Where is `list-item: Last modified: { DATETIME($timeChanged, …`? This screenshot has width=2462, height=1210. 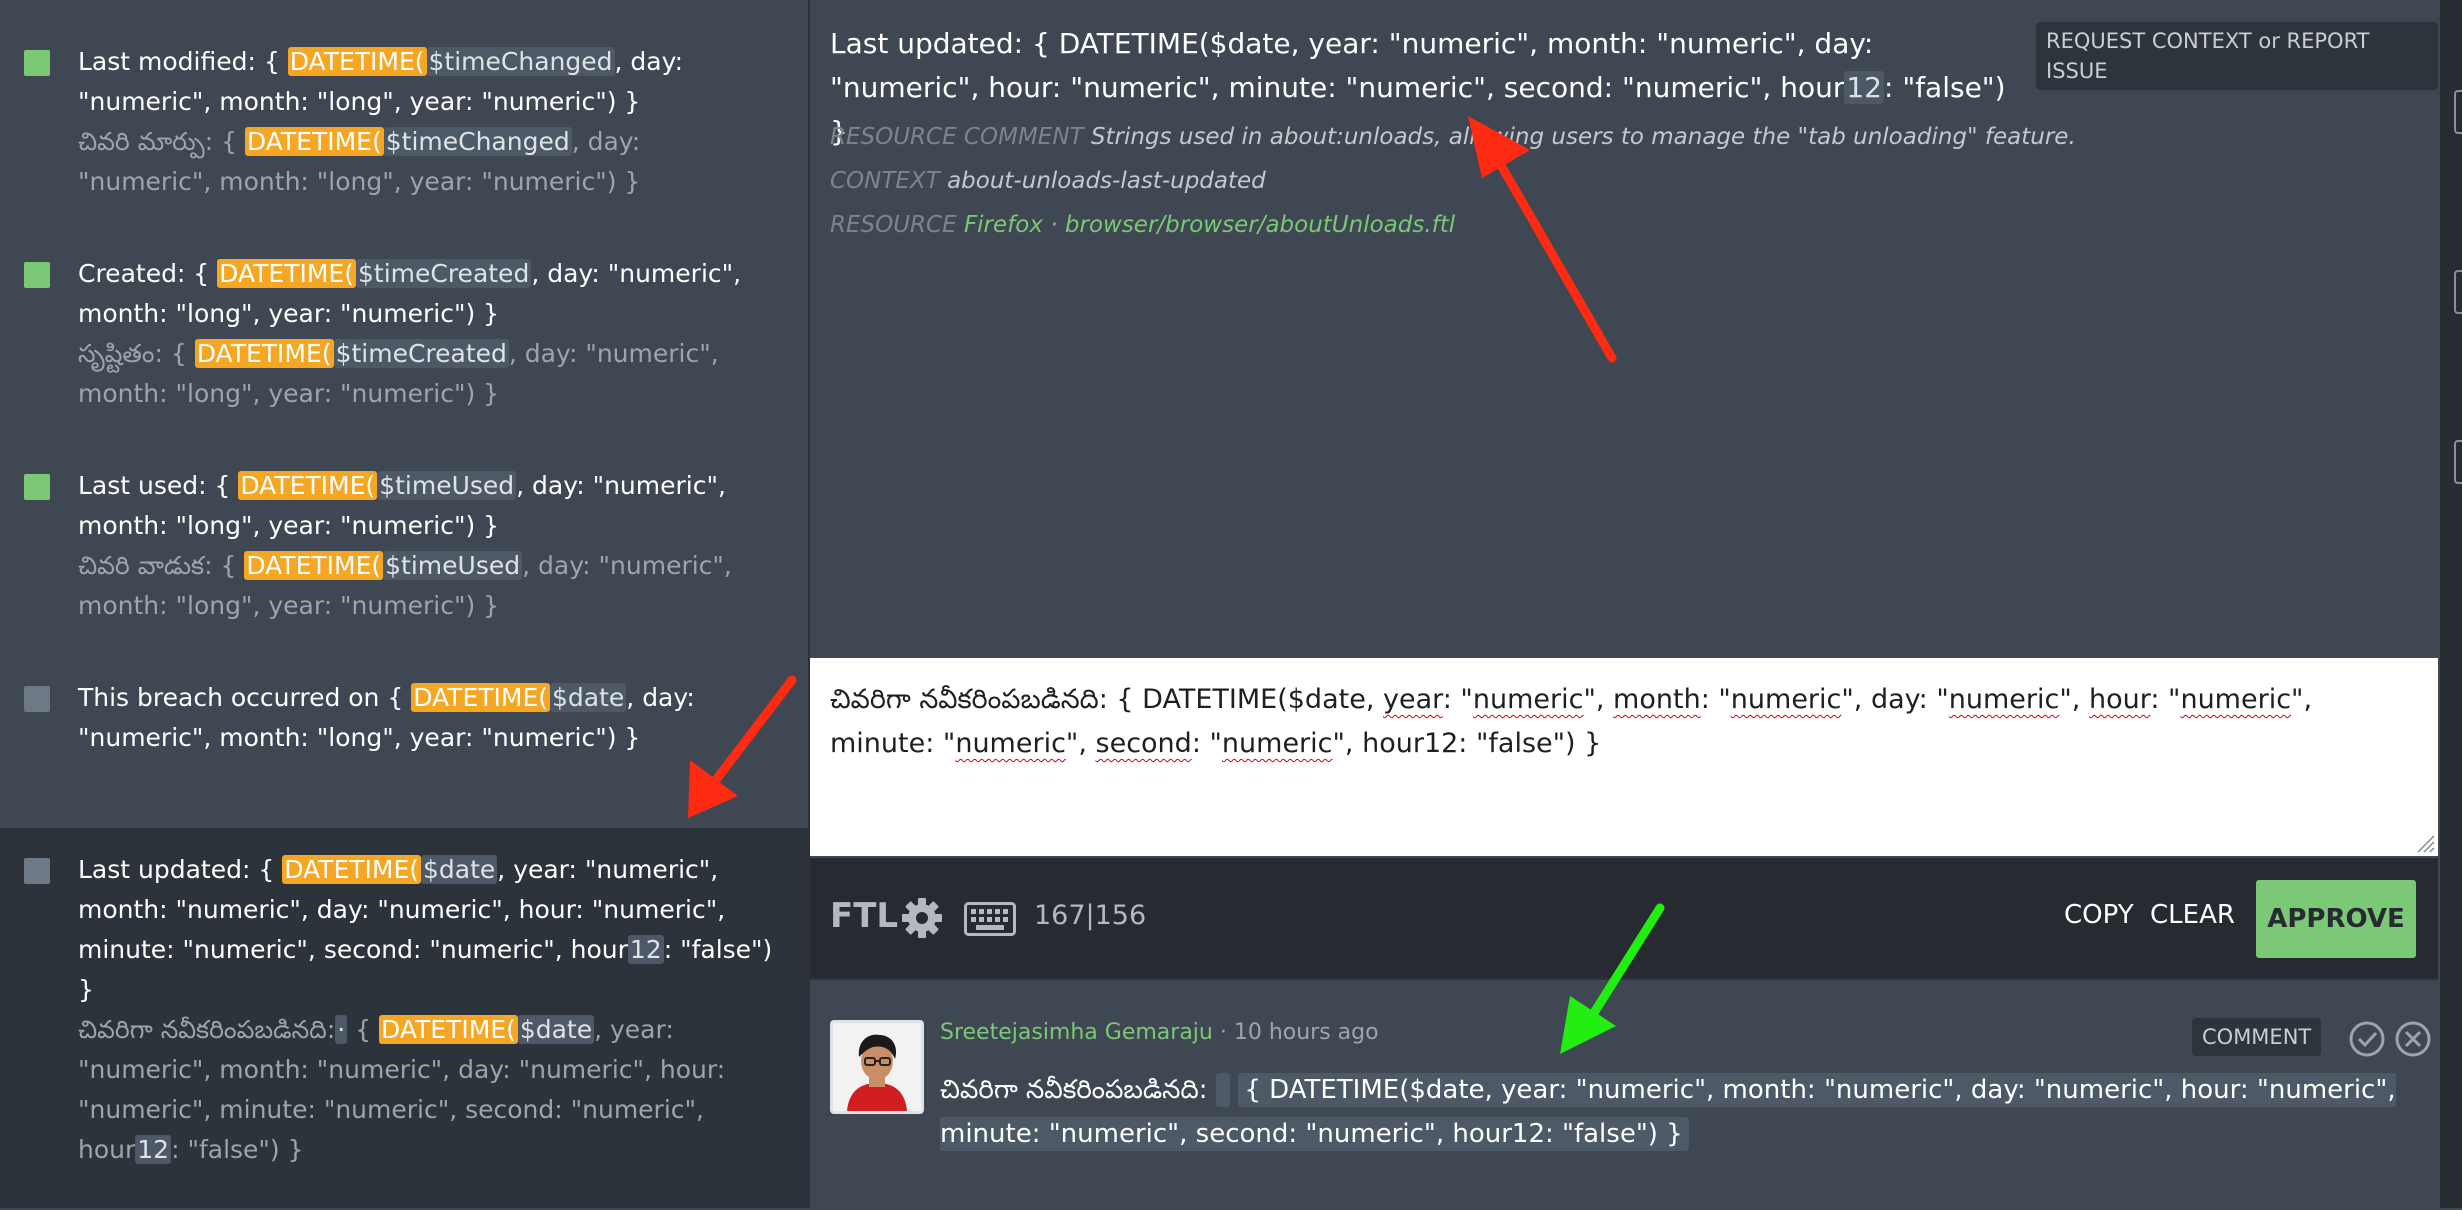 list-item: Last modified: { DATETIME($timeChanged, … is located at coordinates (404, 106).